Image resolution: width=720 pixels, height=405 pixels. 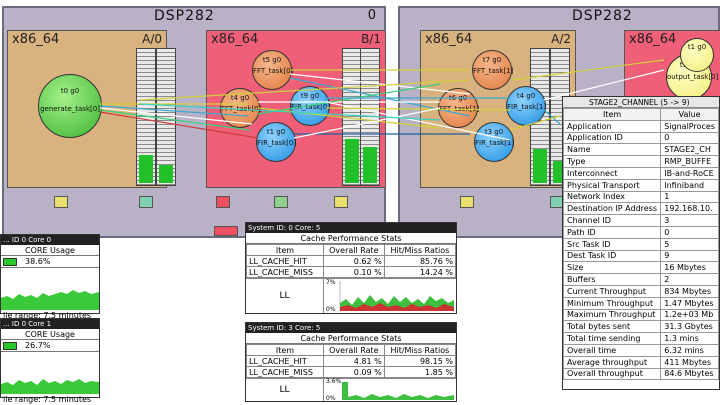 I want to click on table-row: Minimum Throughput 1.47 Mbytes, so click(x=640, y=303).